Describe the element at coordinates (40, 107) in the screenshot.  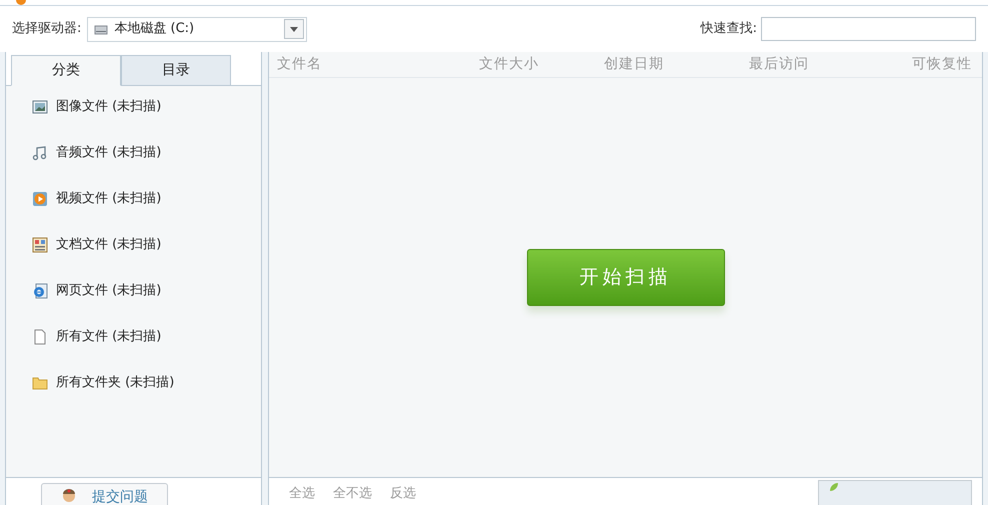
I see `image-icon` at that location.